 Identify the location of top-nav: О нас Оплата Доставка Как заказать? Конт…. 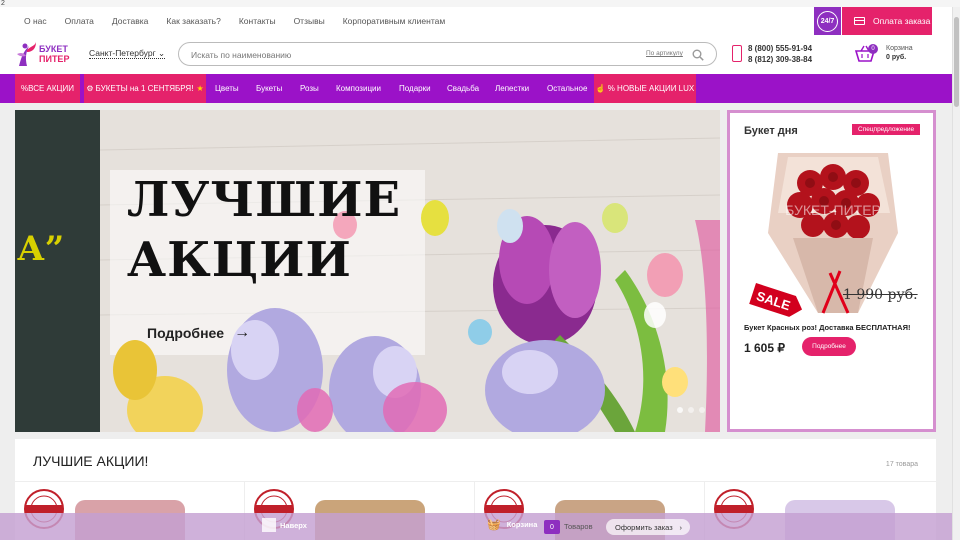
(243, 21).